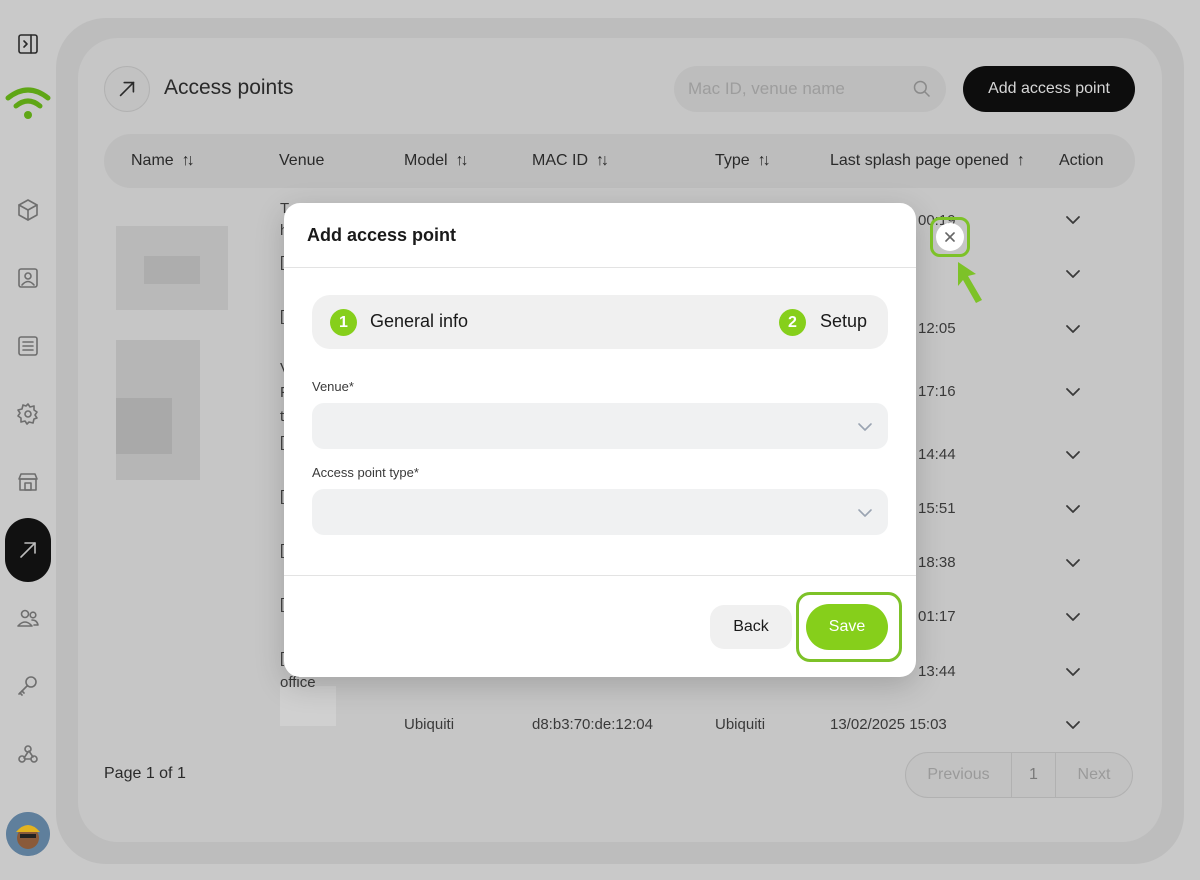  Describe the element at coordinates (927, 161) in the screenshot. I see `column-header-last-splash: Last splash page opened ↑` at that location.